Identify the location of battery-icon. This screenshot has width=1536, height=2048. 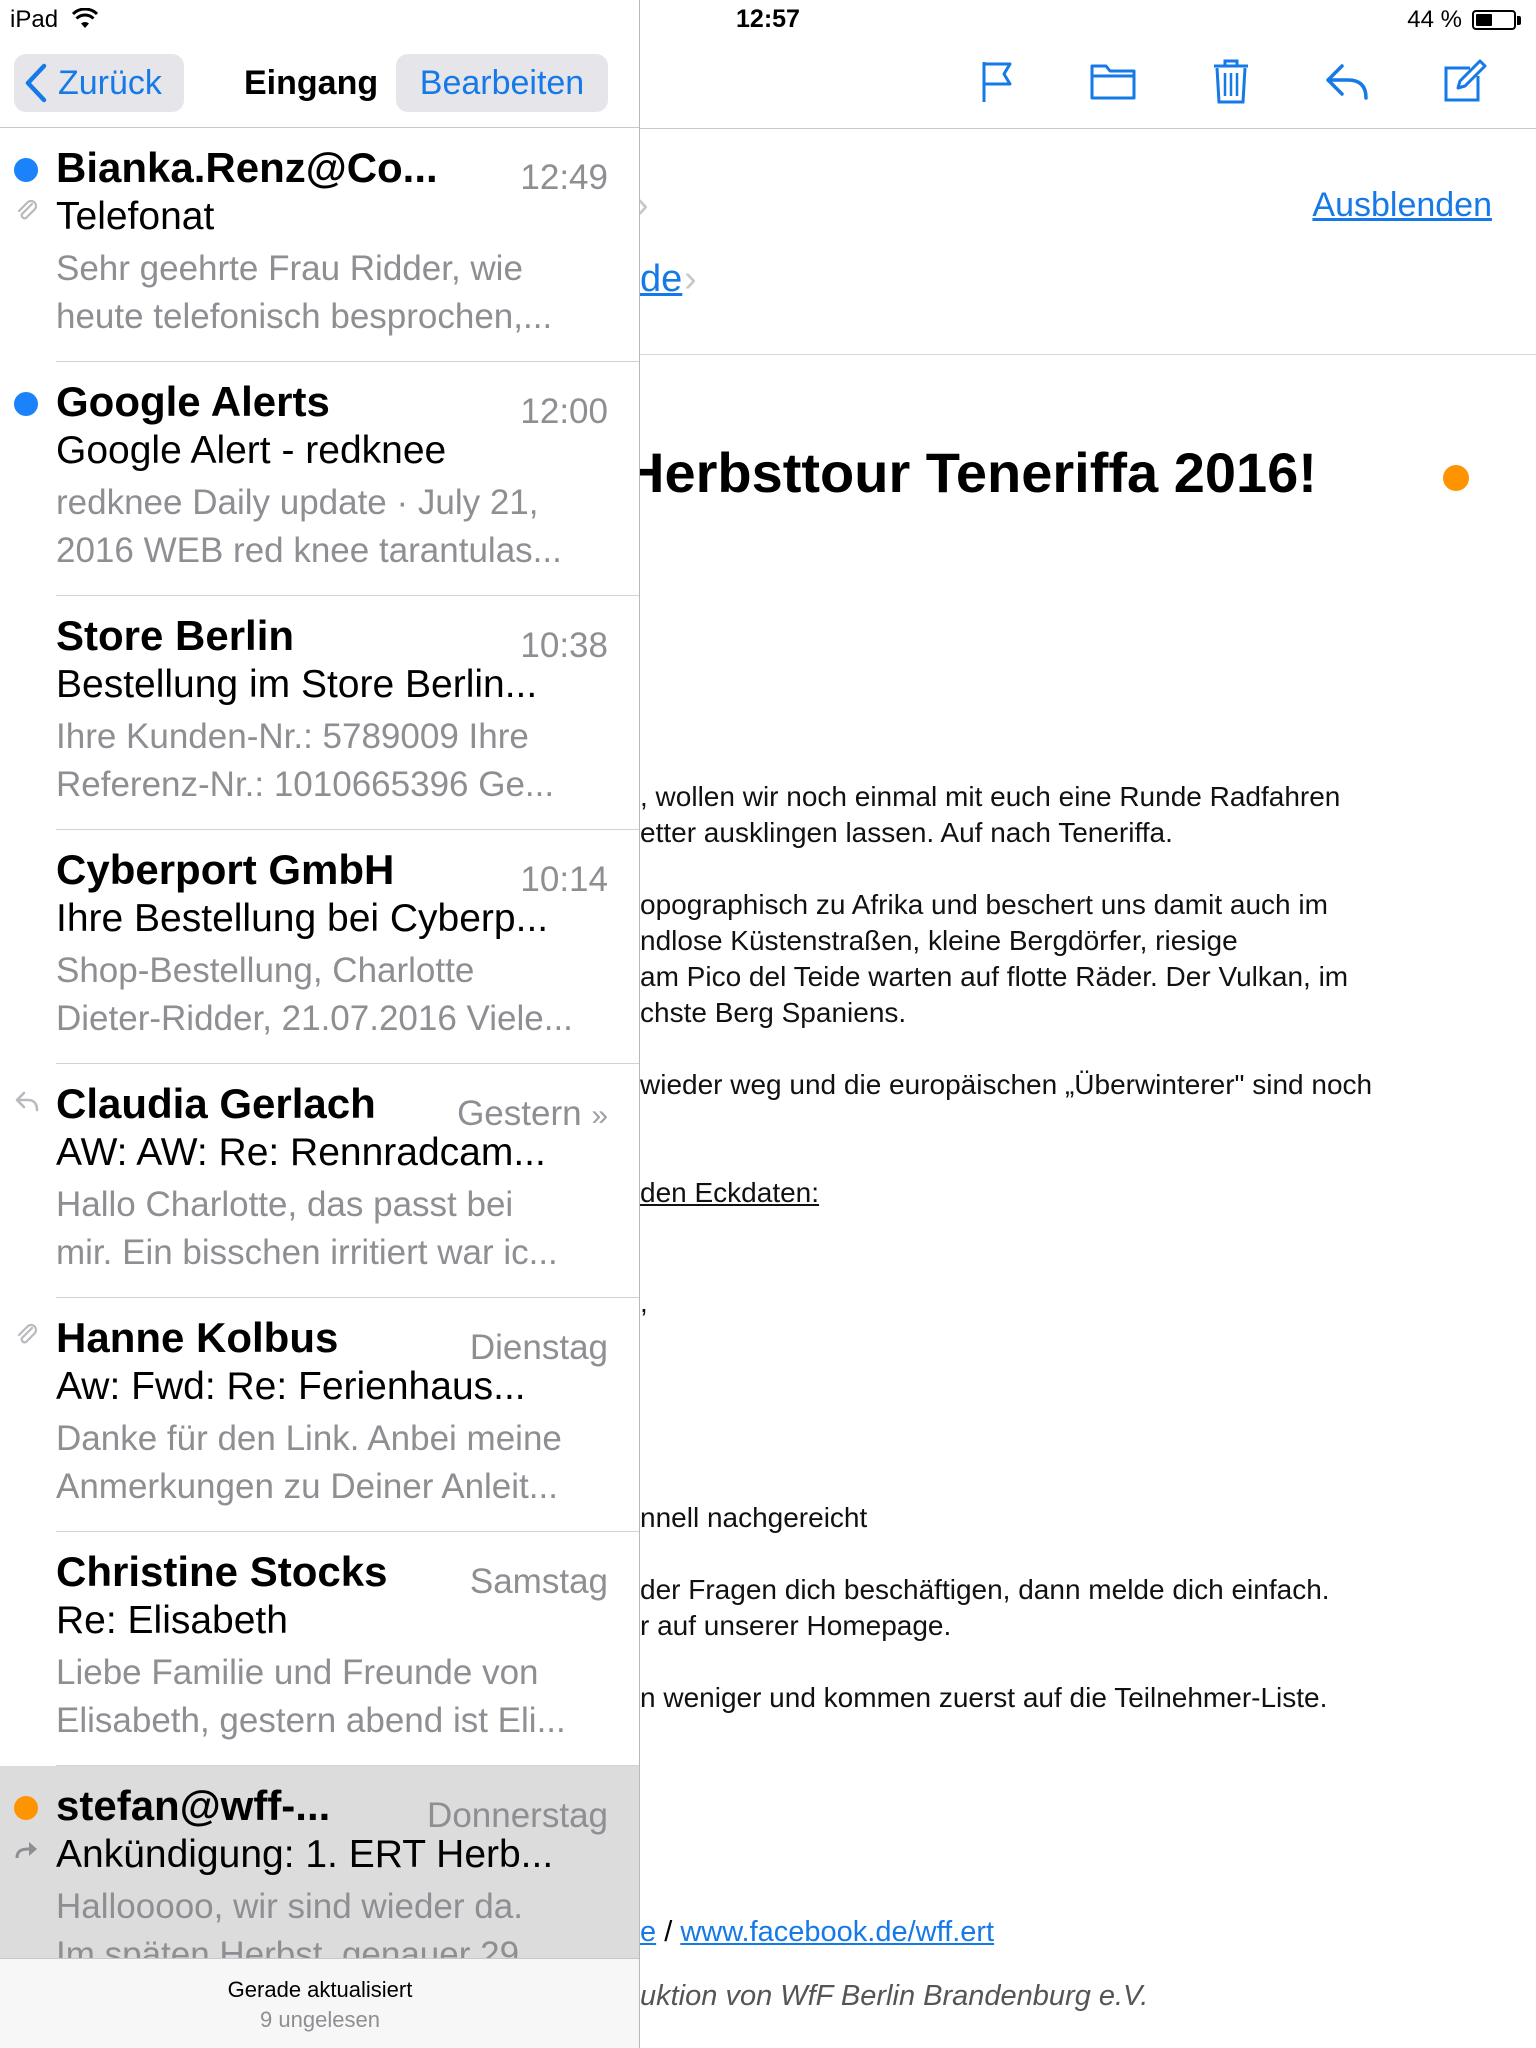
(1496, 20).